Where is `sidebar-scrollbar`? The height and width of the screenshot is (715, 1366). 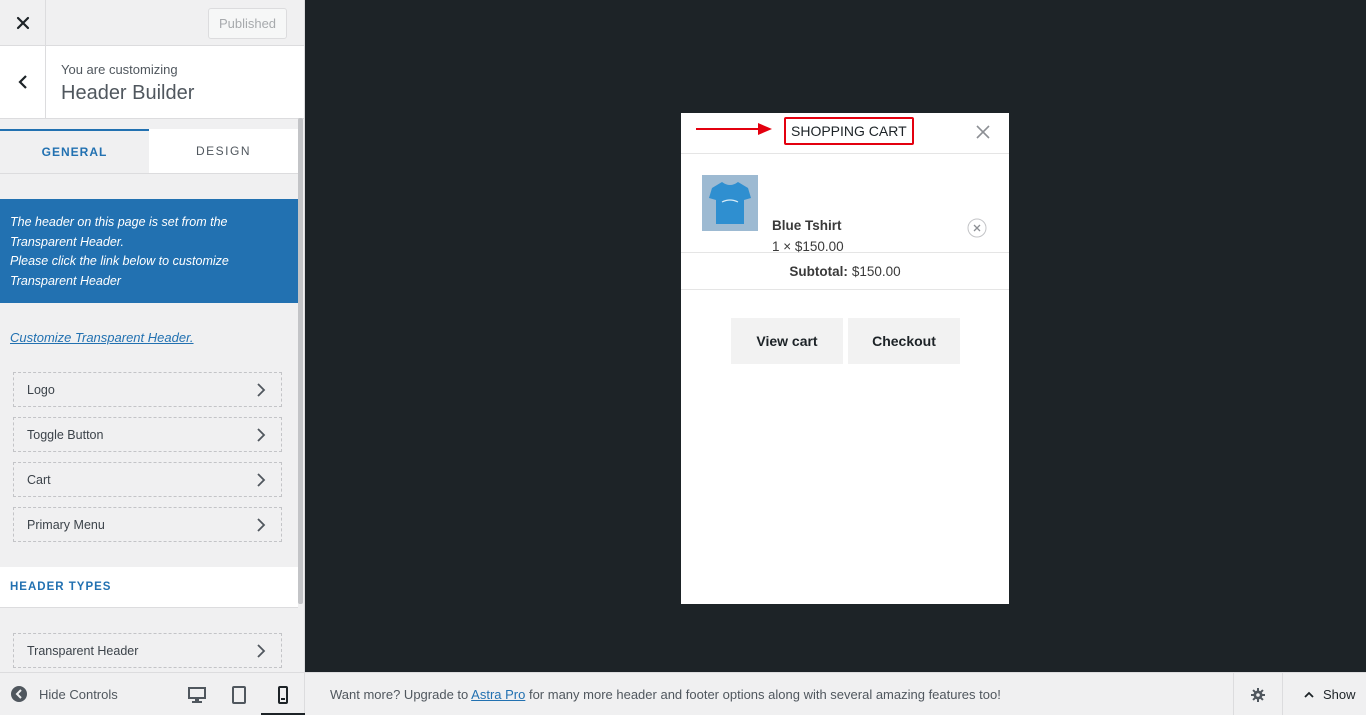 sidebar-scrollbar is located at coordinates (300, 361).